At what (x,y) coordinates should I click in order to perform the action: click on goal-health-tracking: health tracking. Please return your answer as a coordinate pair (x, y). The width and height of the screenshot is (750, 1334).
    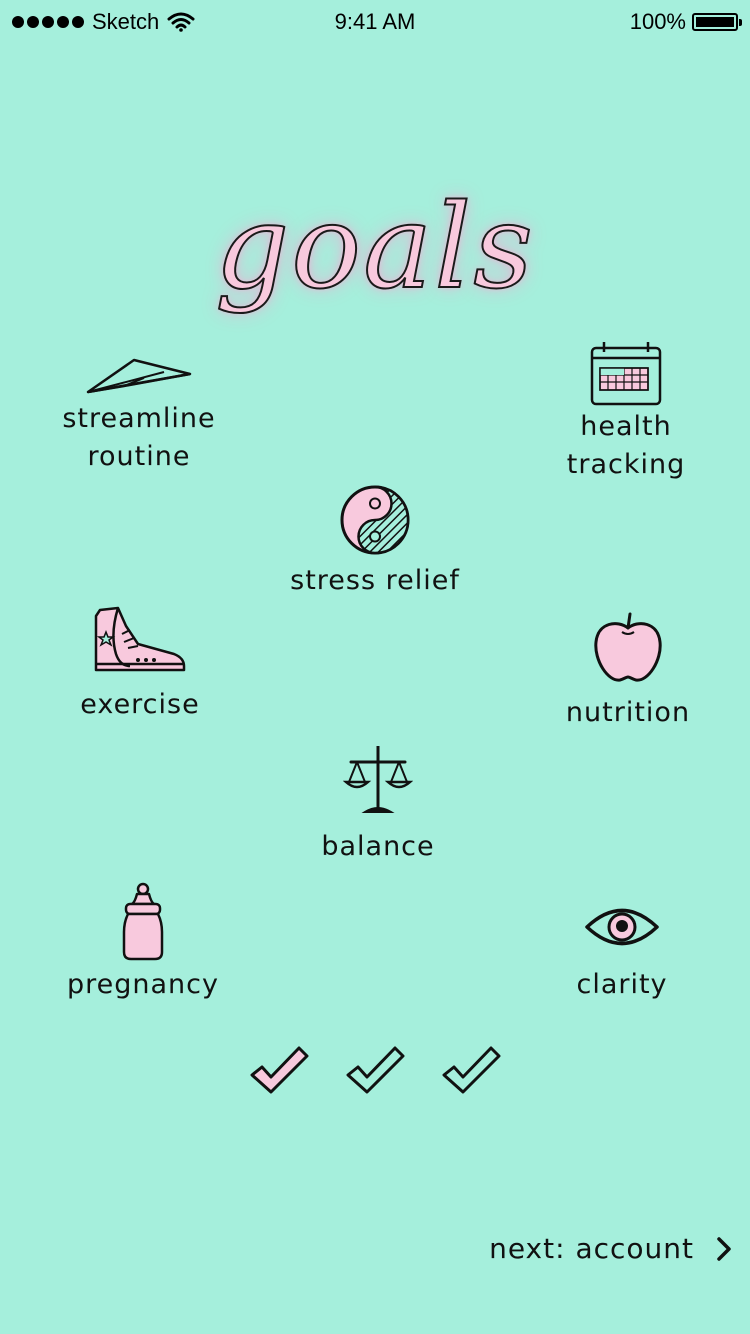
    Looking at the image, I should click on (626, 412).